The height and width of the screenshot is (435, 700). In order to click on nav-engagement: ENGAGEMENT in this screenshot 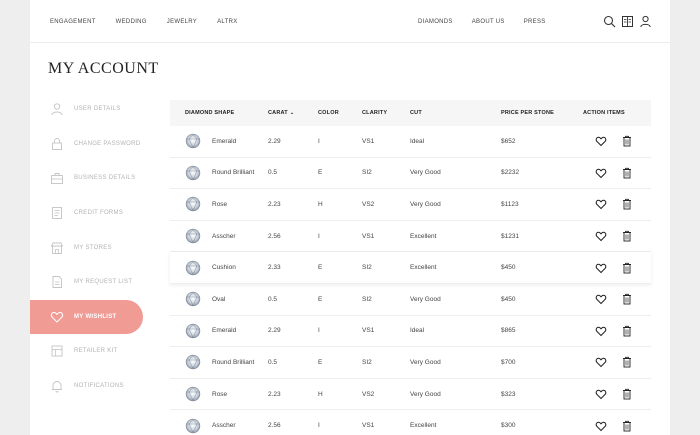, I will do `click(73, 22)`.